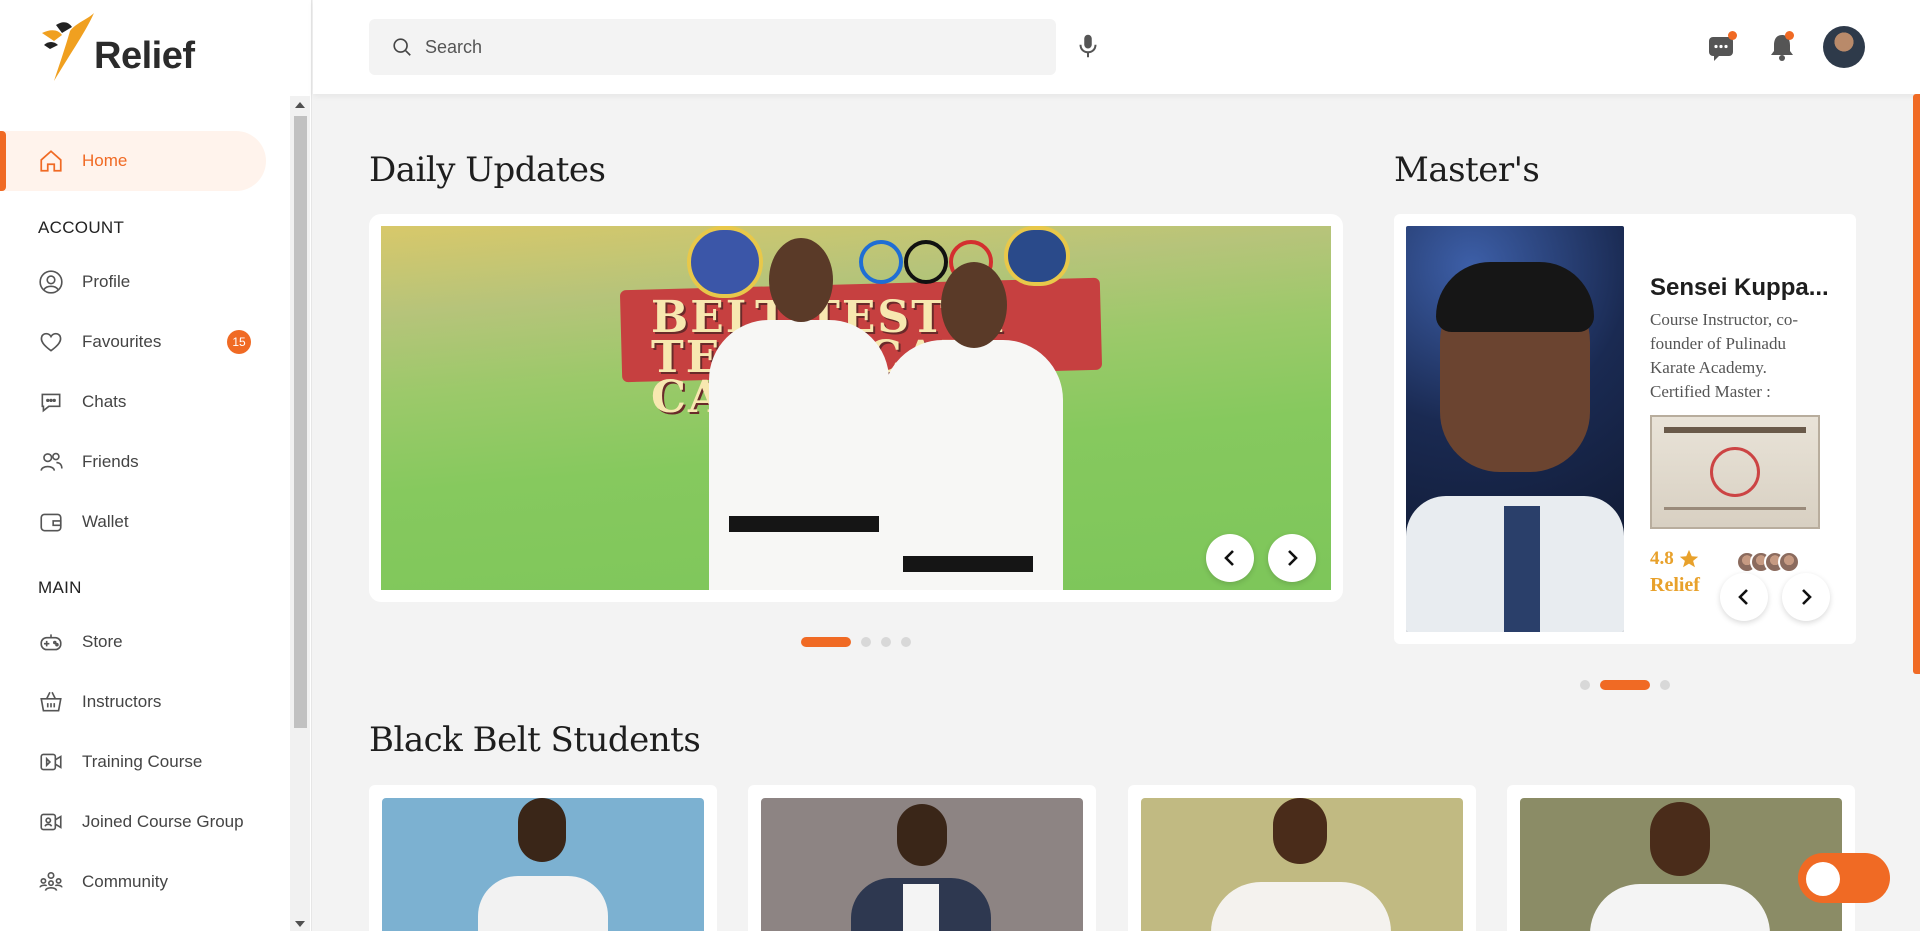  Describe the element at coordinates (1823, 879) in the screenshot. I see `toggle-knob` at that location.